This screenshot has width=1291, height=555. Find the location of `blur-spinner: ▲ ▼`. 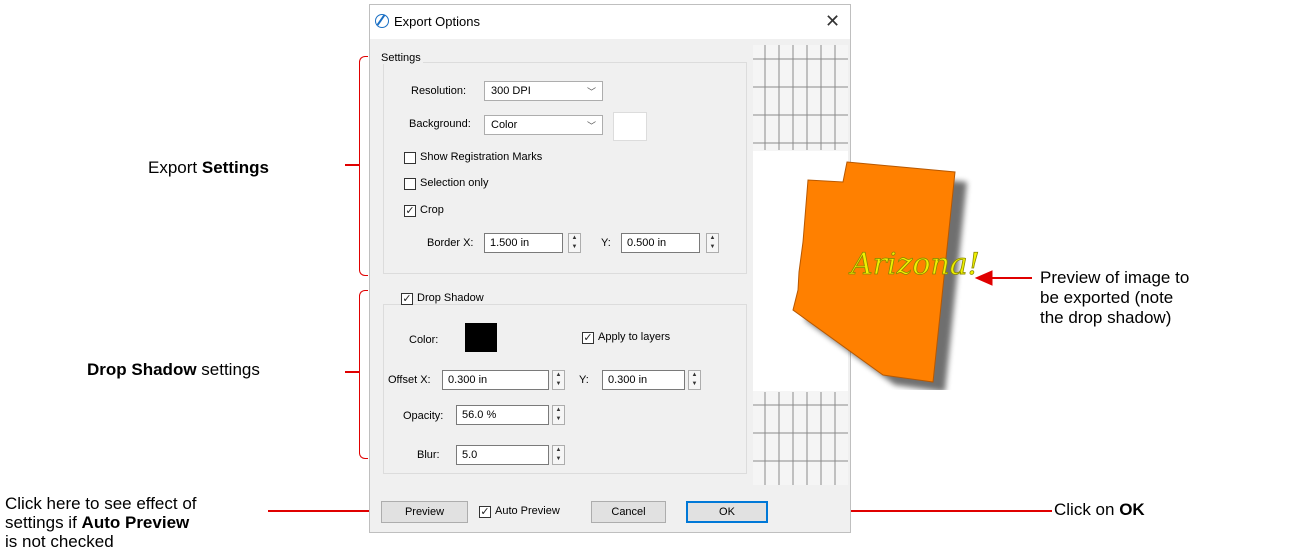

blur-spinner: ▲ ▼ is located at coordinates (558, 455).